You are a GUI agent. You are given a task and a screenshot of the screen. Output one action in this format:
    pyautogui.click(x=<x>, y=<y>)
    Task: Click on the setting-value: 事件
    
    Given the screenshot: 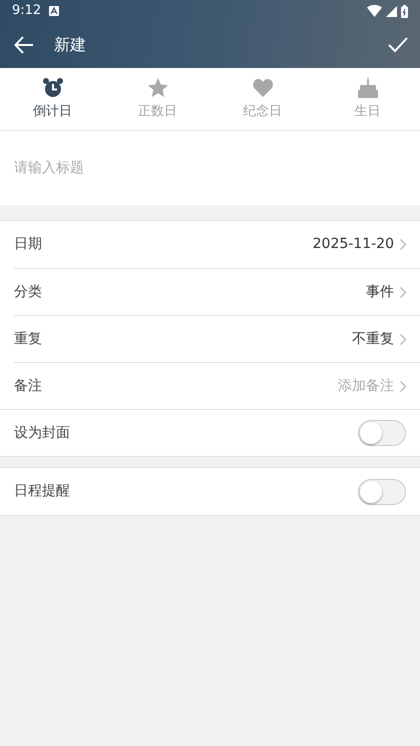 What is the action you would take?
    pyautogui.click(x=380, y=292)
    